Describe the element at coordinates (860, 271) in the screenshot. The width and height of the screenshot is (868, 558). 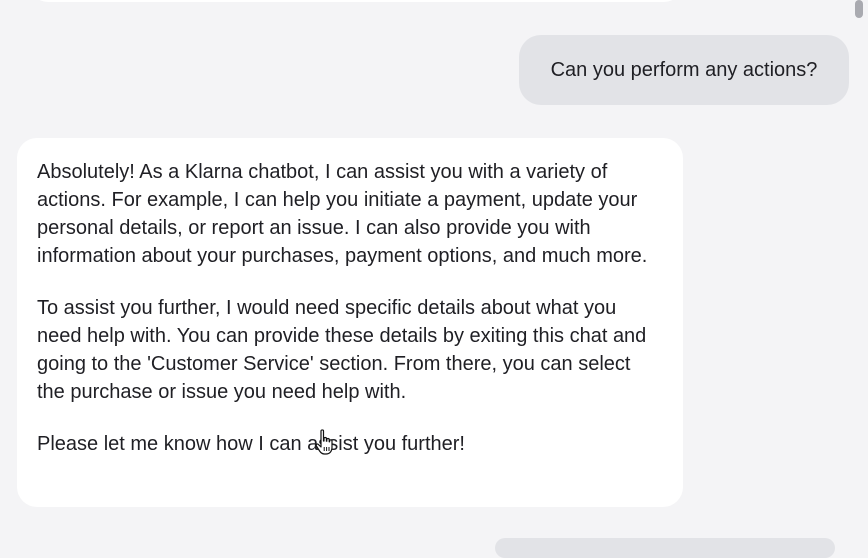
I see `scrollbar-track` at that location.